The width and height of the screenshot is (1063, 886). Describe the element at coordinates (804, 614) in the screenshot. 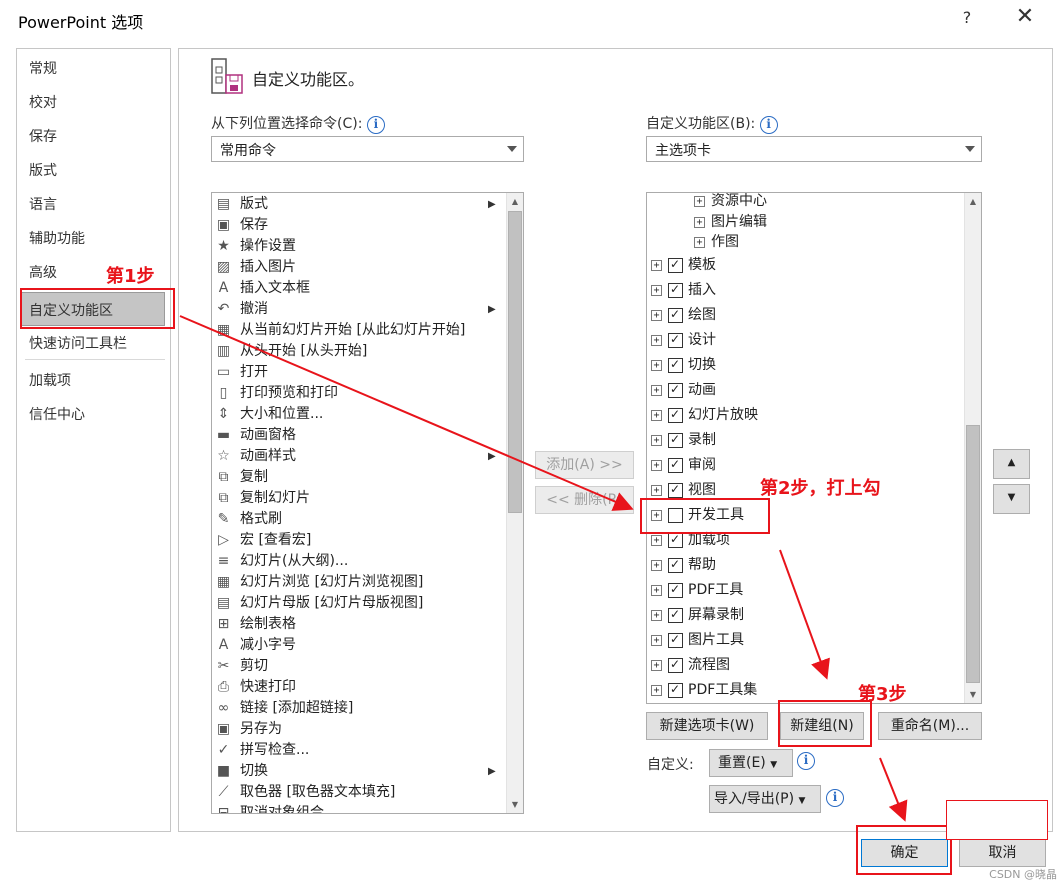

I see `arrow-step2-to-step3` at that location.